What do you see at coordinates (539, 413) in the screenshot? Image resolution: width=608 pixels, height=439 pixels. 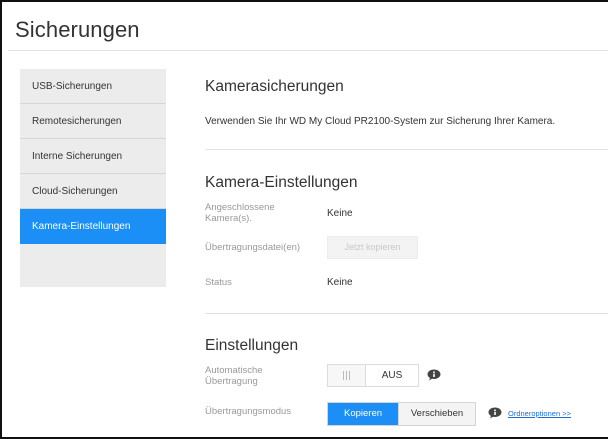 I see `folder-options-link: Ordneroptionen >>` at bounding box center [539, 413].